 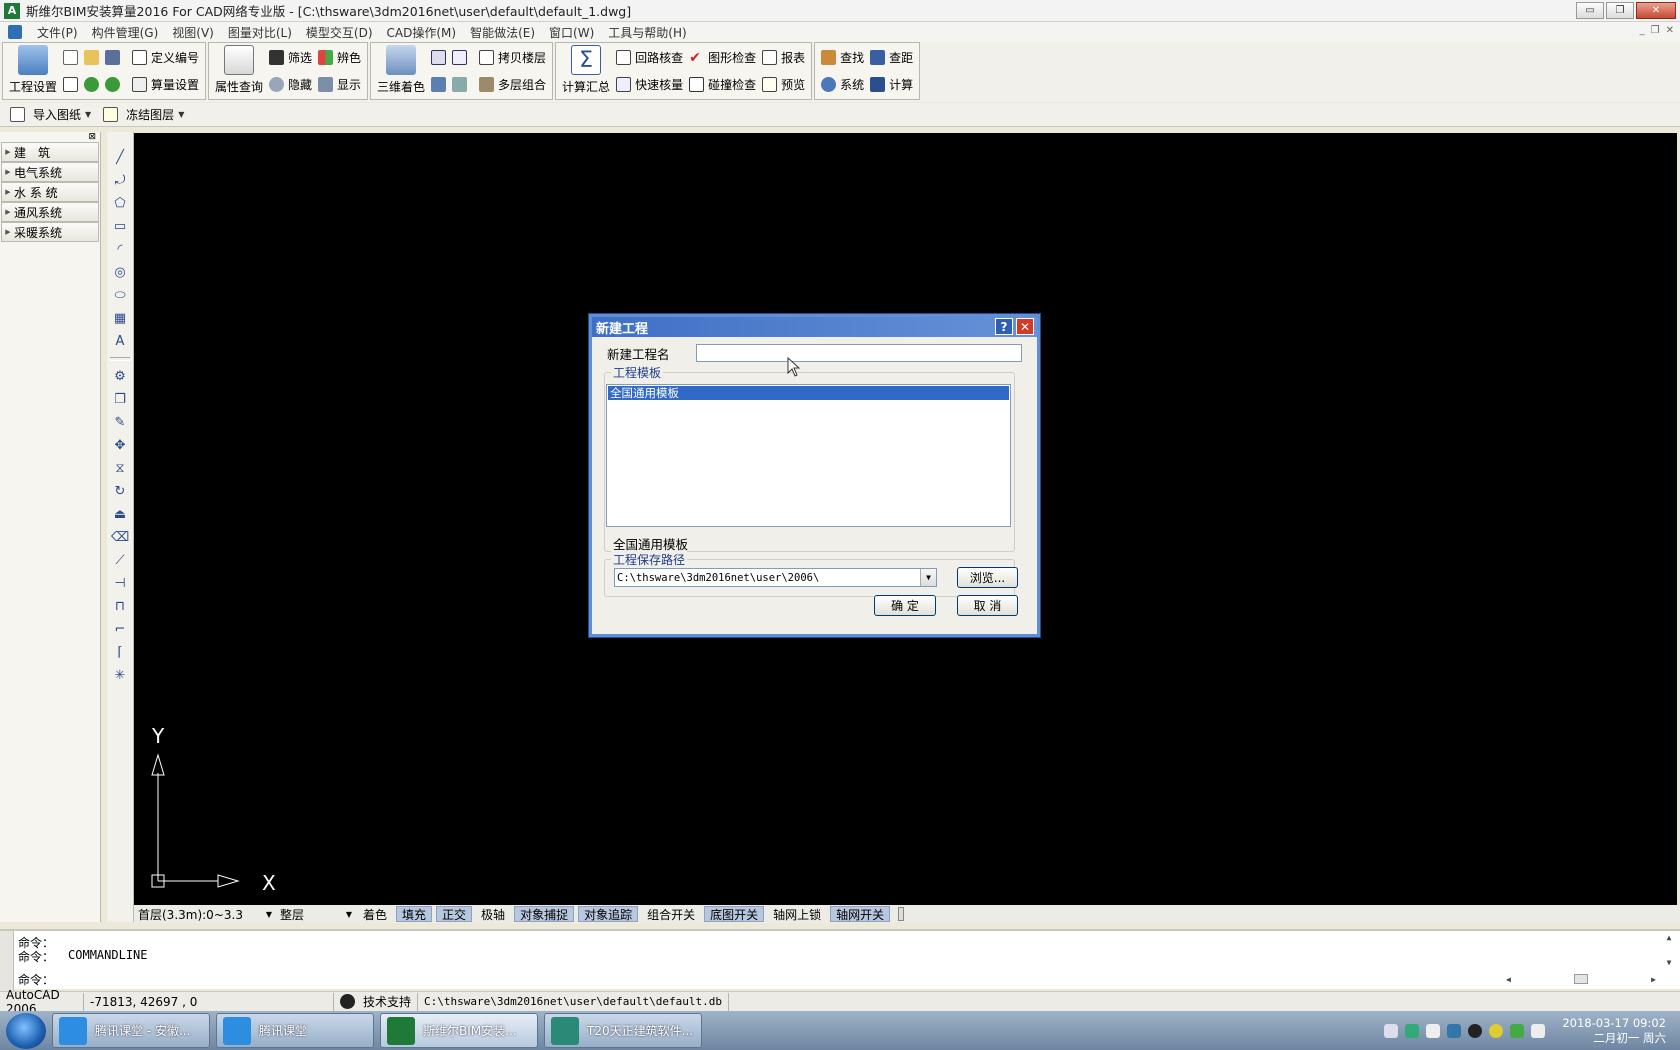 I want to click on dialog-close-button: ✕, so click(x=1025, y=326).